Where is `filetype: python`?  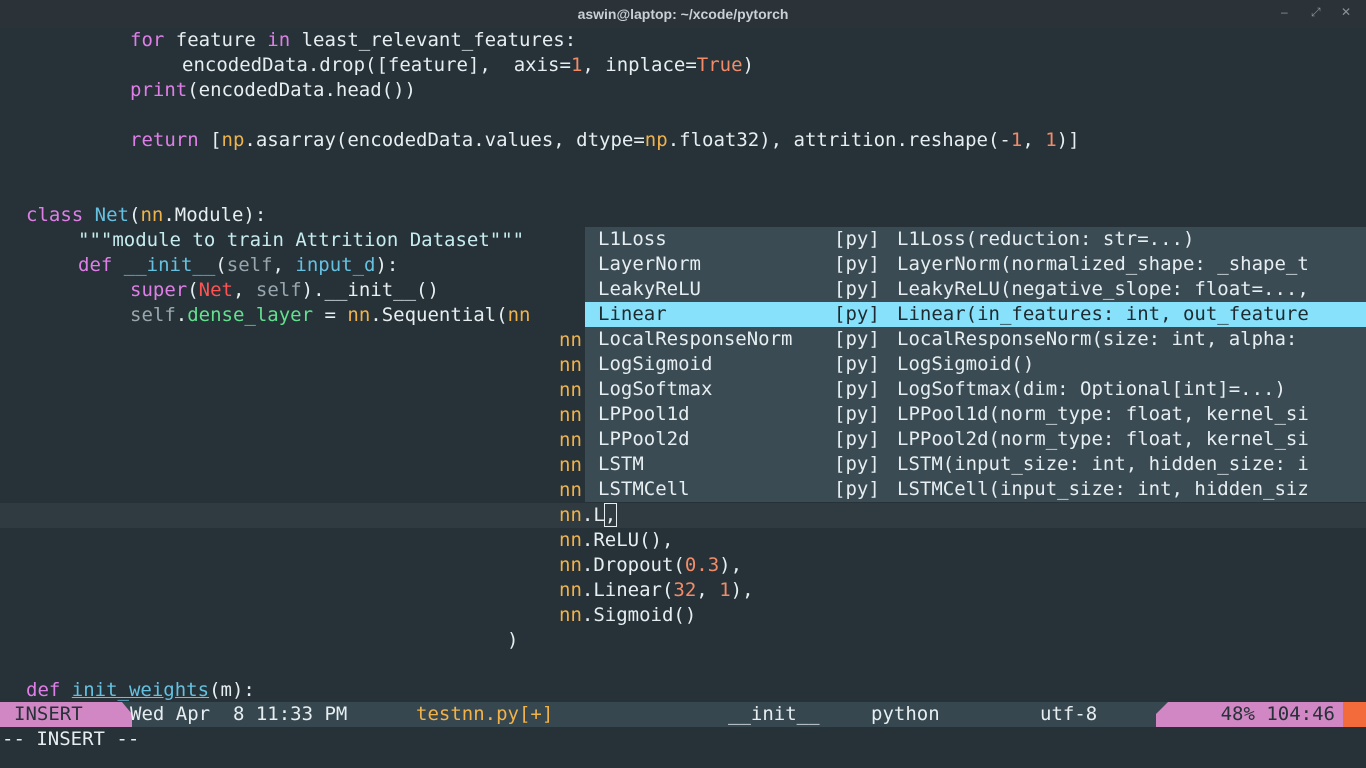
filetype: python is located at coordinates (905, 714).